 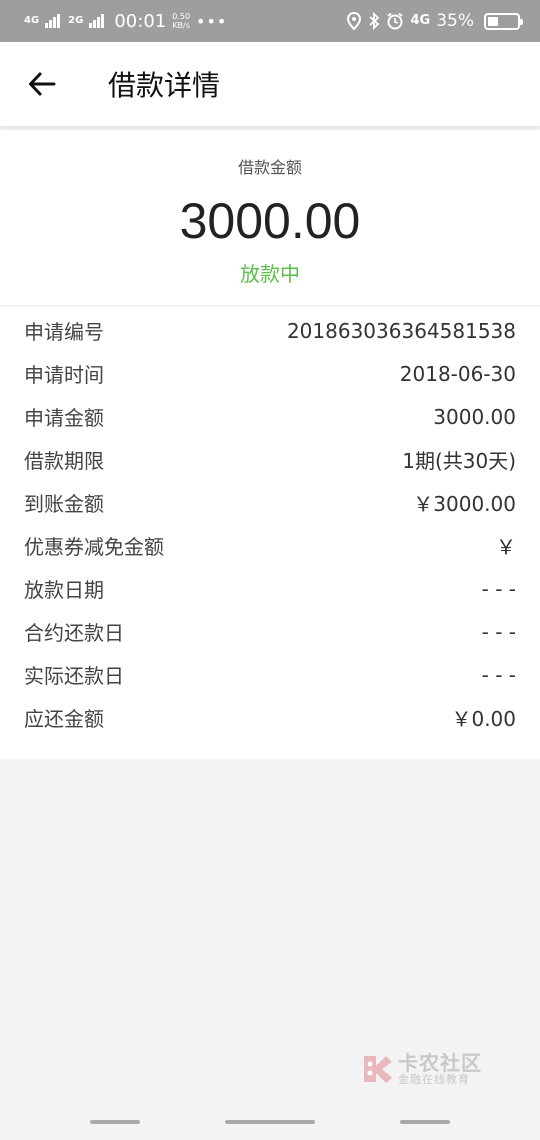 I want to click on network-type-2: 2G, so click(x=76, y=20).